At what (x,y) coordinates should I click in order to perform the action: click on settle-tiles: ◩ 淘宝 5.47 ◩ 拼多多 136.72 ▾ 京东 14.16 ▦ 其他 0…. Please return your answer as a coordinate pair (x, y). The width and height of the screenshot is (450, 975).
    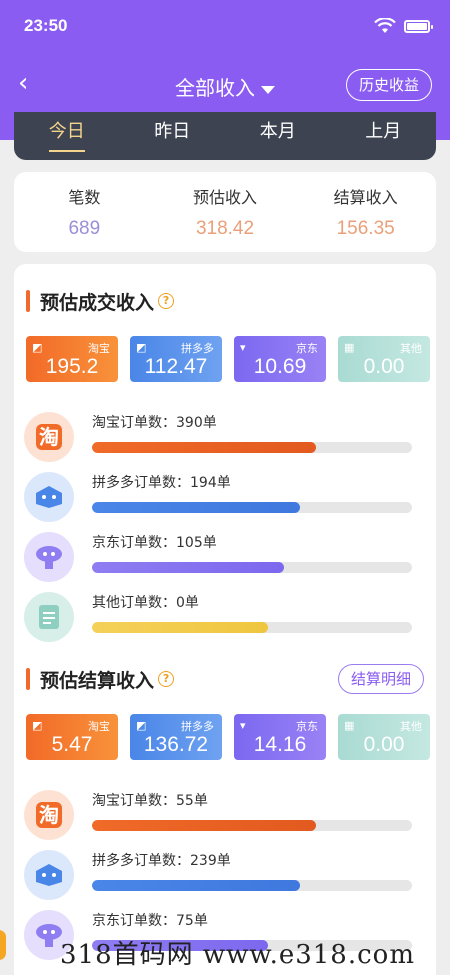
    Looking at the image, I should click on (228, 737).